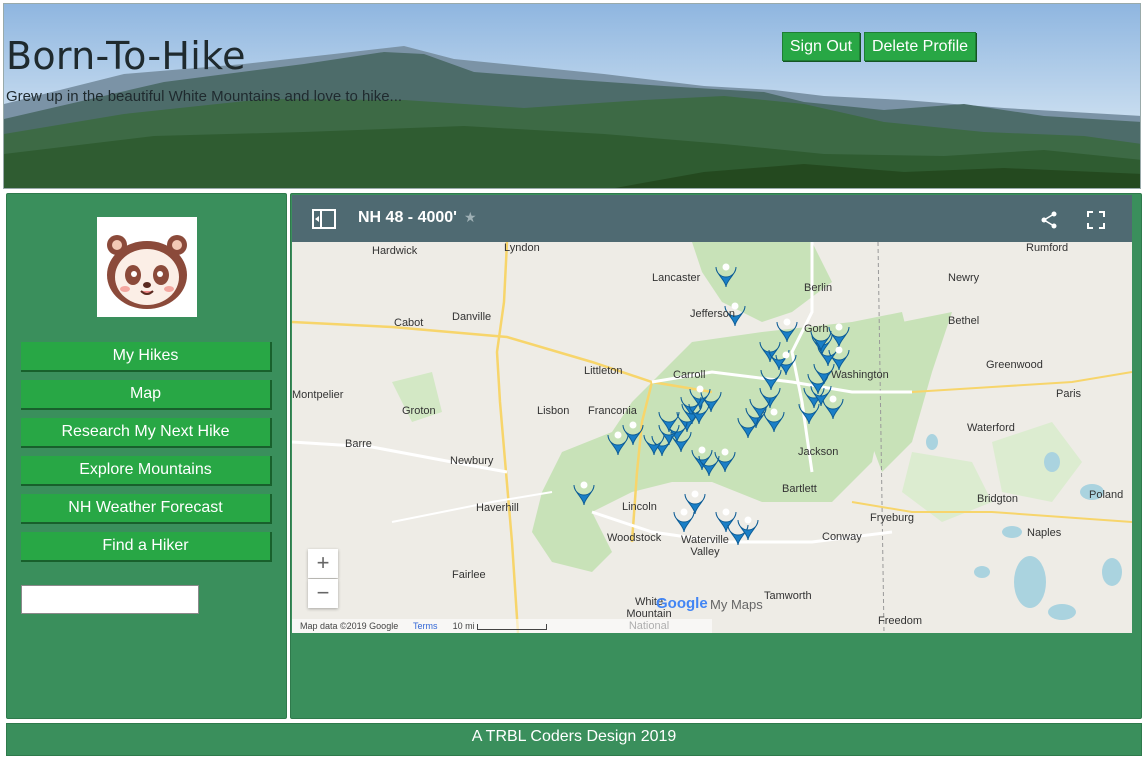 The width and height of the screenshot is (1146, 758). What do you see at coordinates (146, 509) in the screenshot?
I see `nav-weather-forecast-button: NH Weather Forecast` at bounding box center [146, 509].